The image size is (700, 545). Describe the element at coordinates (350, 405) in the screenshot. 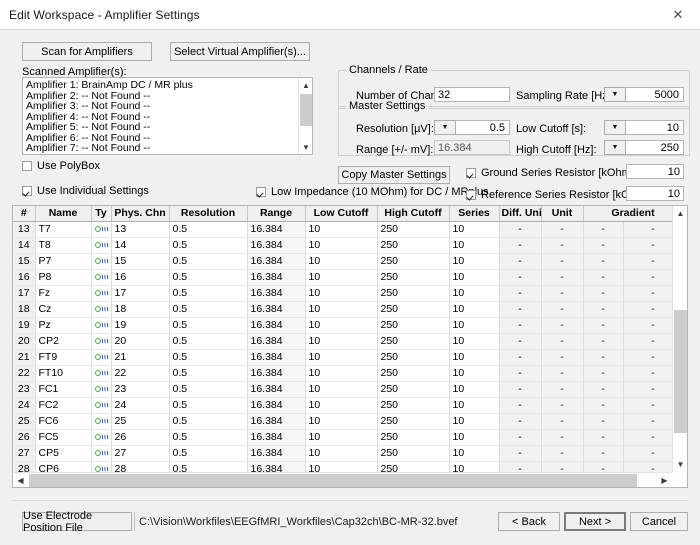

I see `table-row: 24FC2240.516.3841025010------` at that location.